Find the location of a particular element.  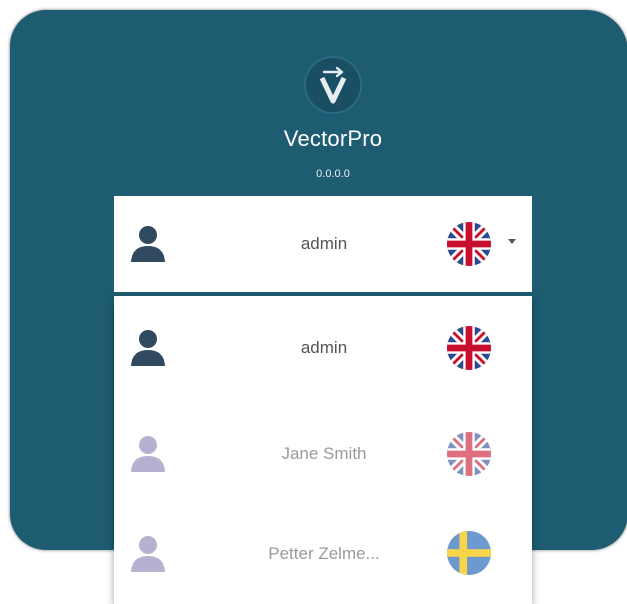

app-version: 0.0.0.0 is located at coordinates (333, 174).